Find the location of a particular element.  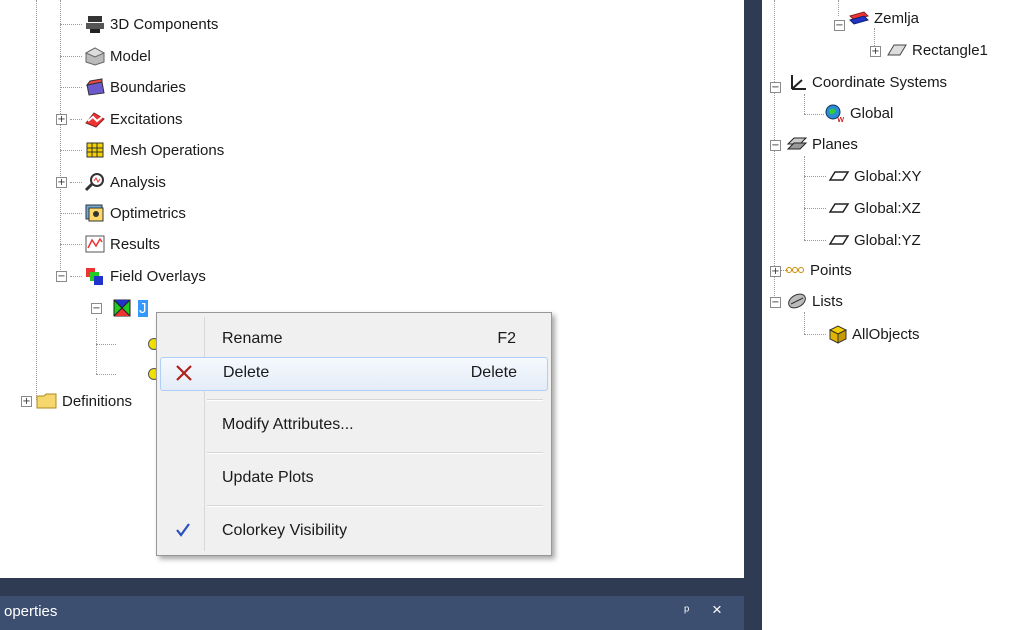

menu-item-label: Delete is located at coordinates (246, 372).